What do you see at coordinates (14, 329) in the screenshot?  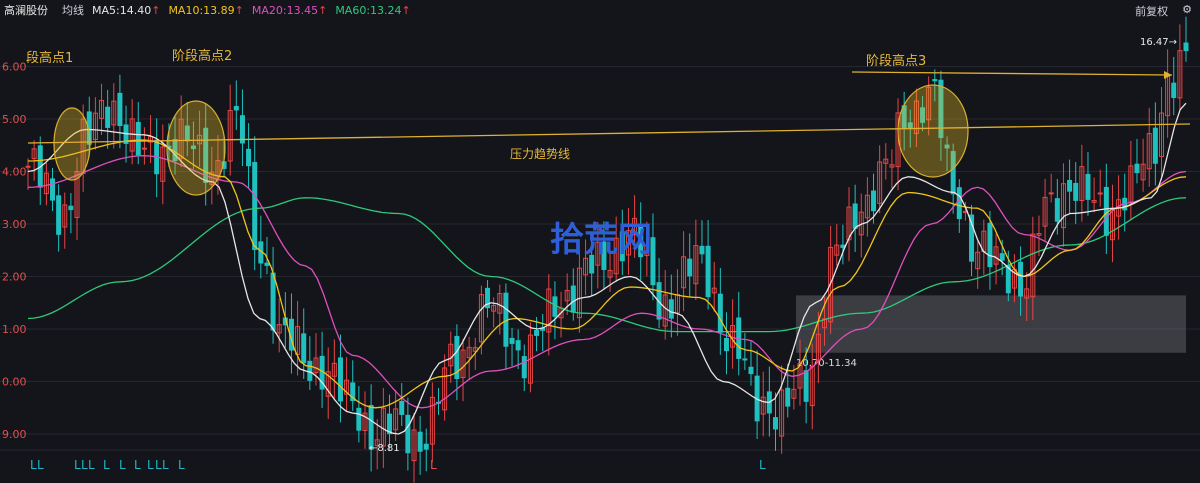 I see `y-tick-label: 1.00` at bounding box center [14, 329].